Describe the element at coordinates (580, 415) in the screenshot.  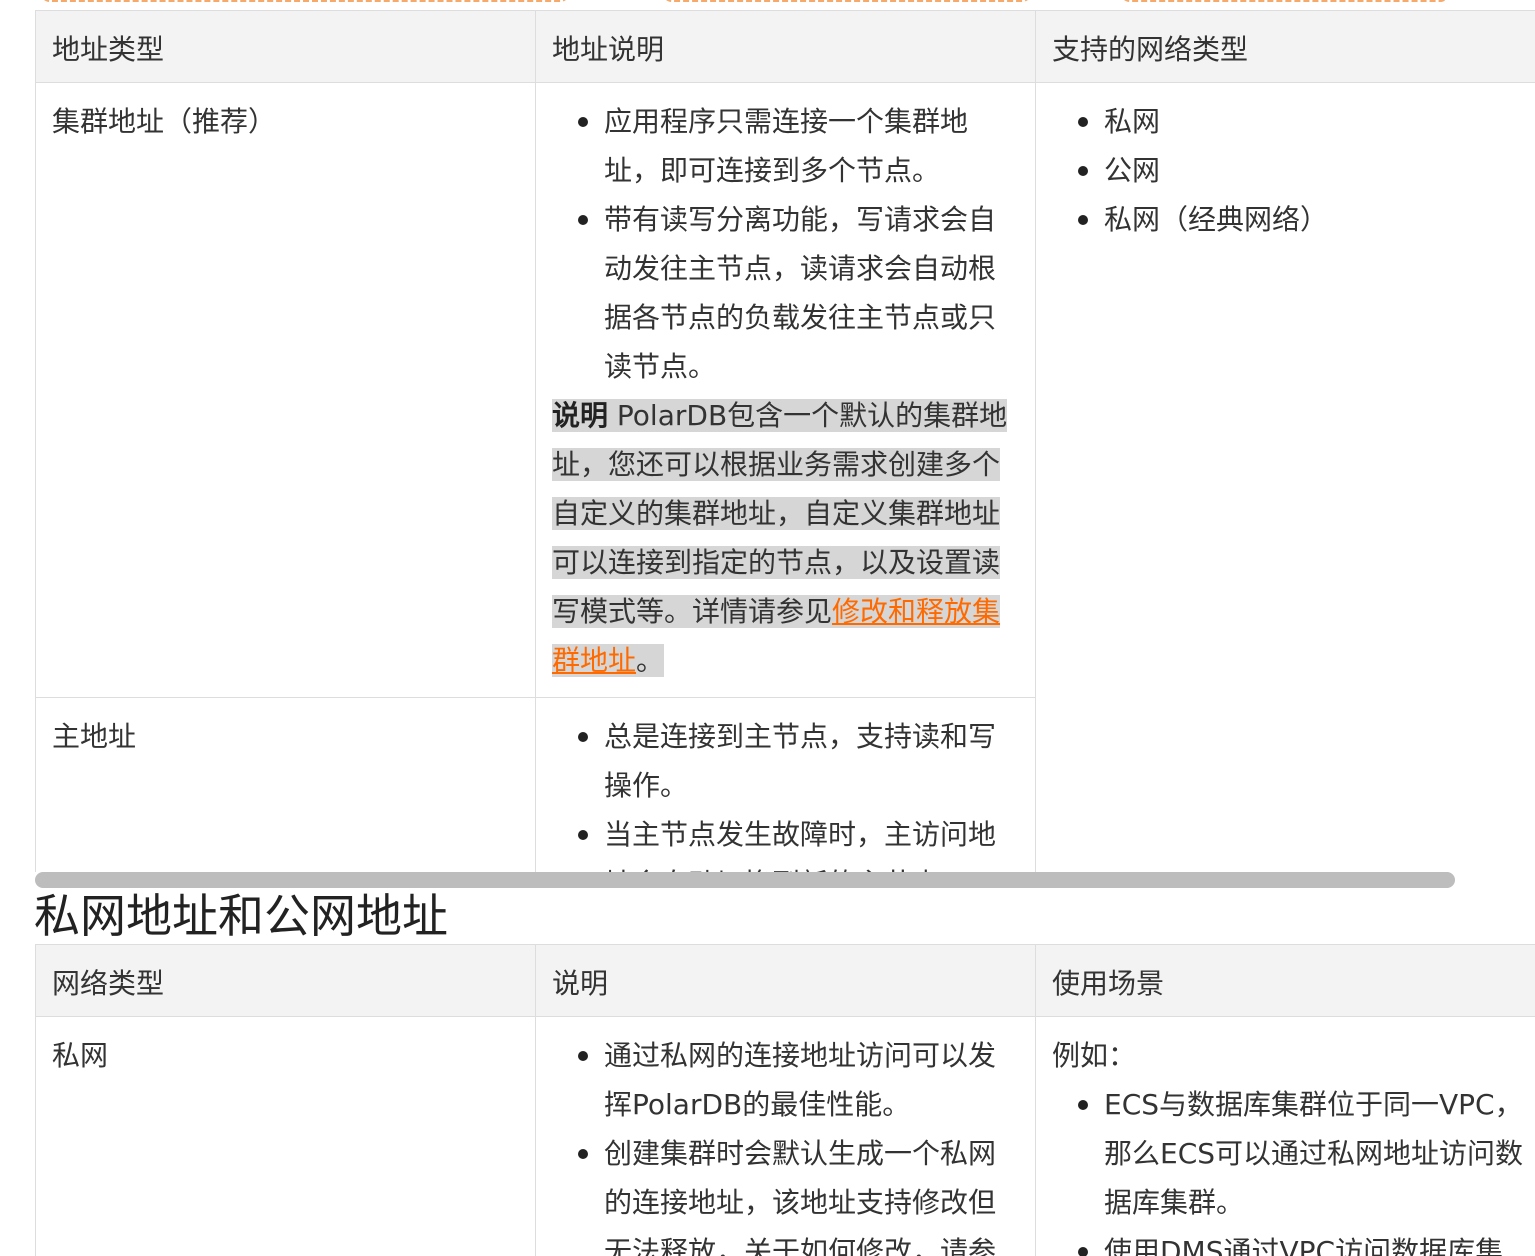
I see `note-label: 说明` at that location.